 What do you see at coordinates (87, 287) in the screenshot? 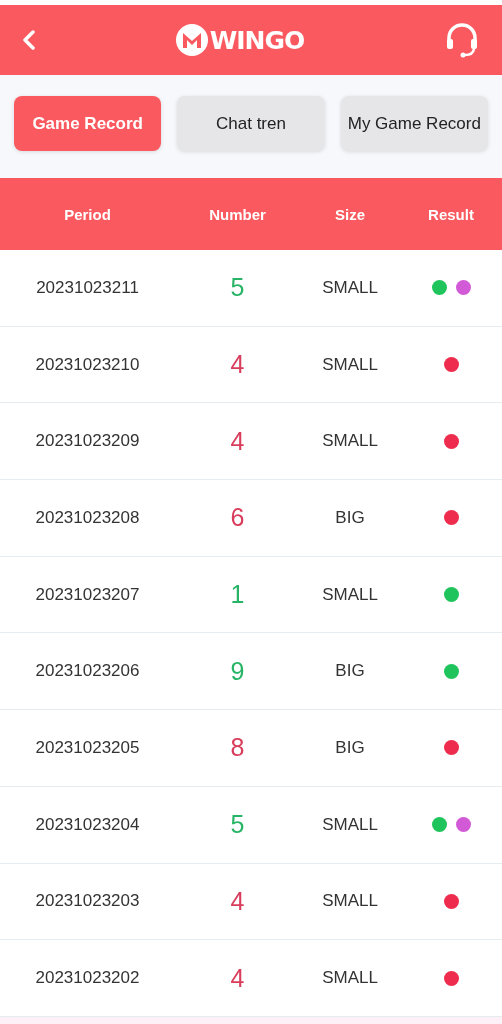
I see `period-text: 20231023211` at bounding box center [87, 287].